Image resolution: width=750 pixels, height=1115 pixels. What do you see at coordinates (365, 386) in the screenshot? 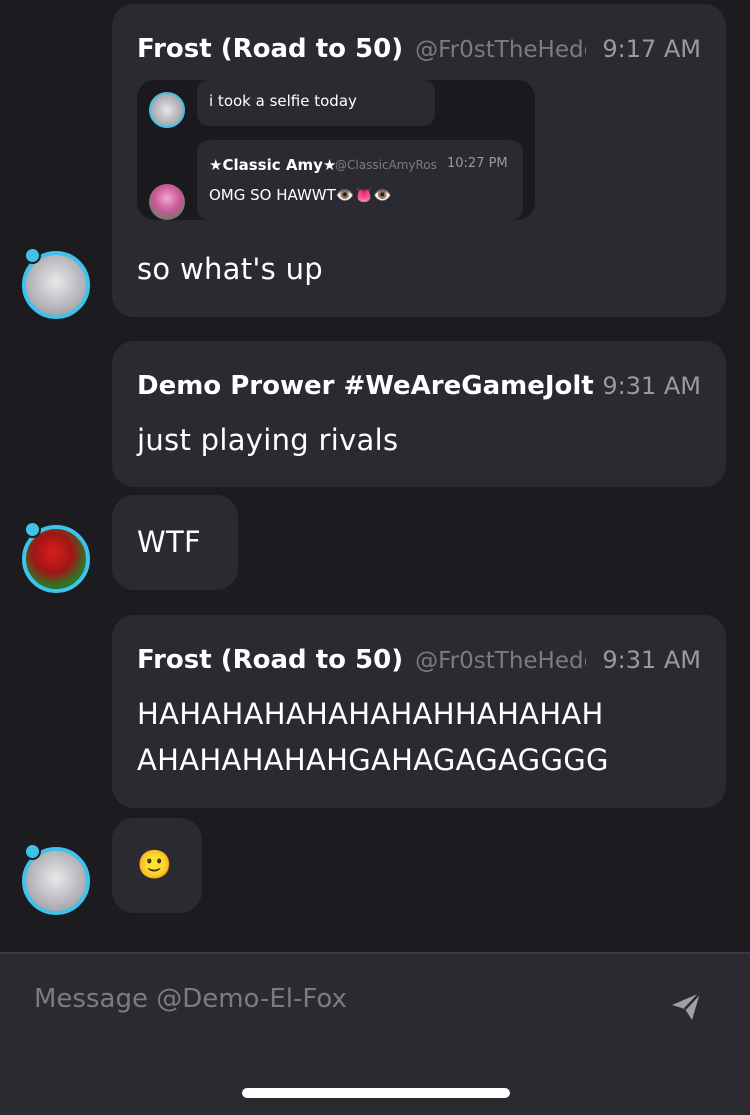
I see `author-name: Demo Prower #WeAreGameJolt` at bounding box center [365, 386].